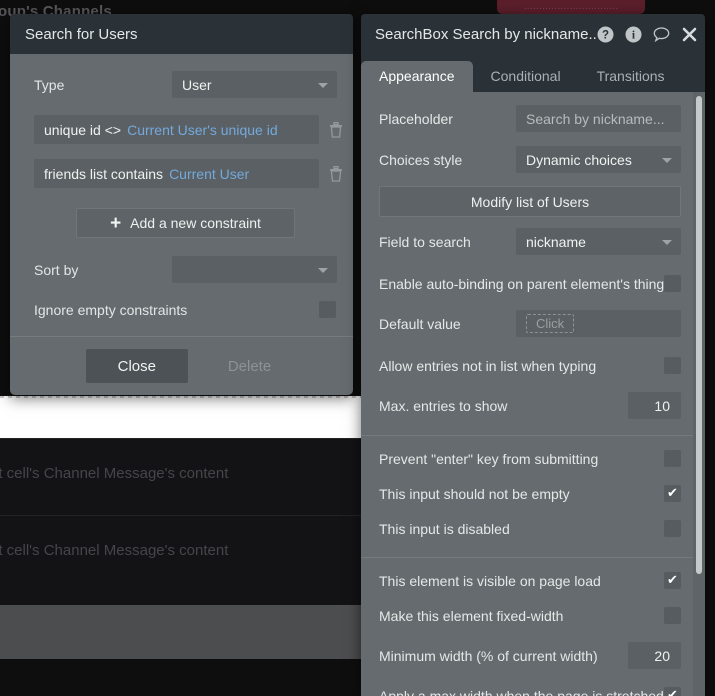  I want to click on type-select-value: User, so click(197, 84).